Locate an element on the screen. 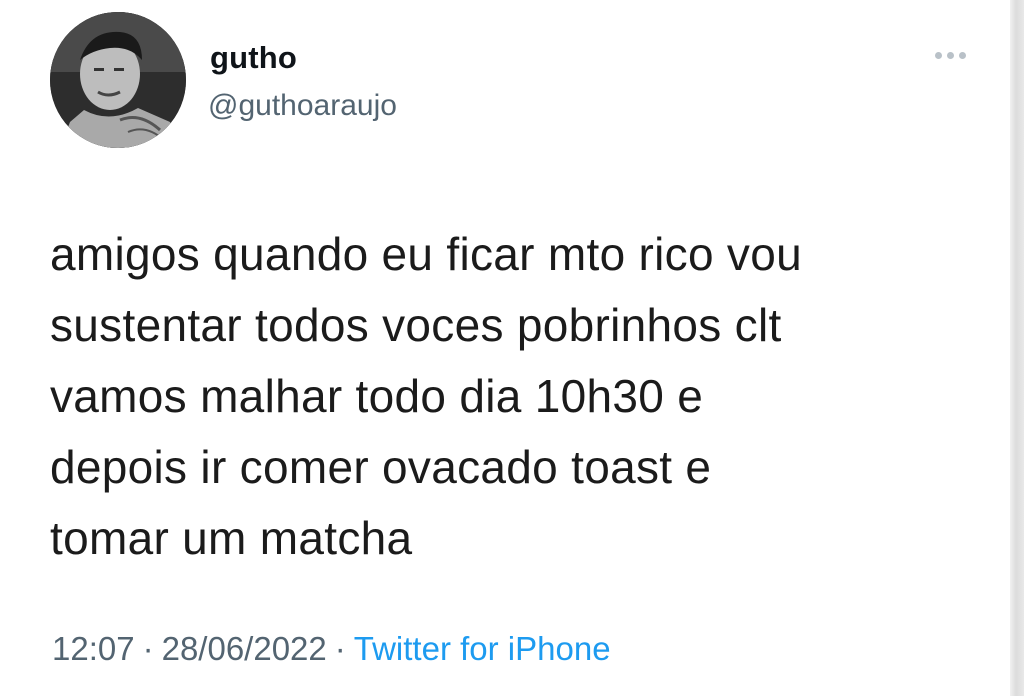  display-name: gutho is located at coordinates (253, 58).